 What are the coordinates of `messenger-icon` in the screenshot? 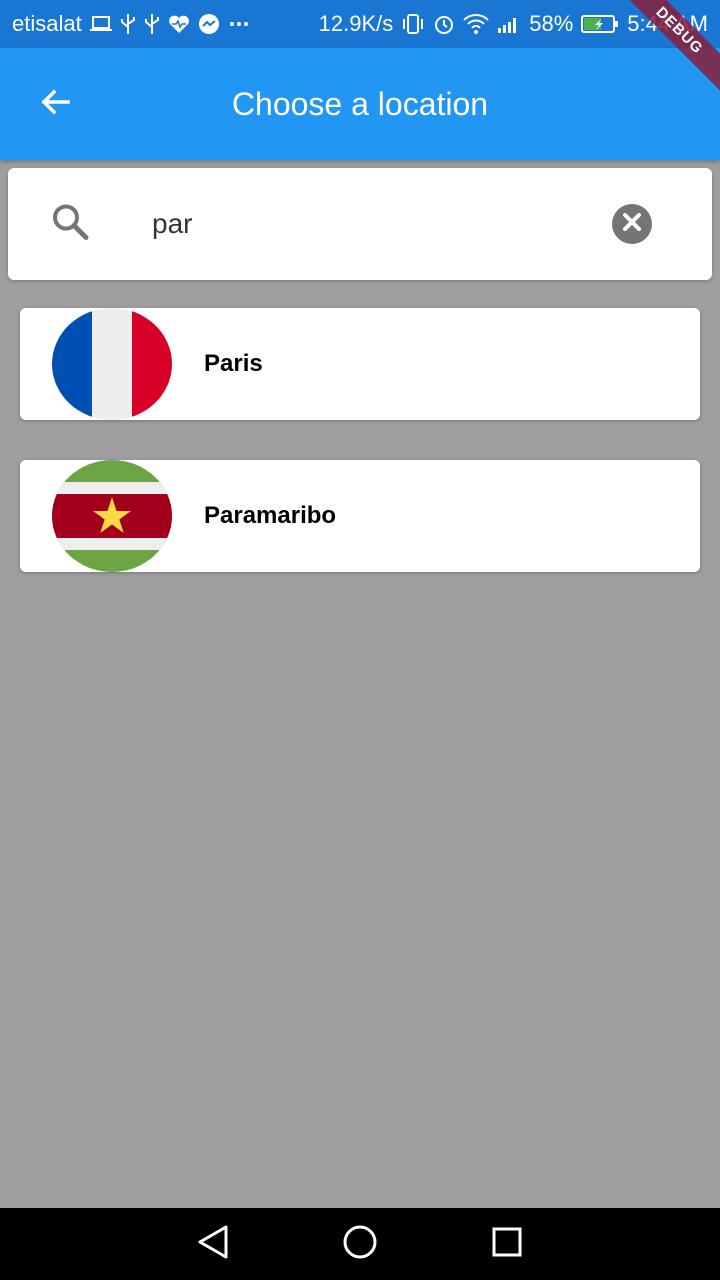 It's located at (209, 24).